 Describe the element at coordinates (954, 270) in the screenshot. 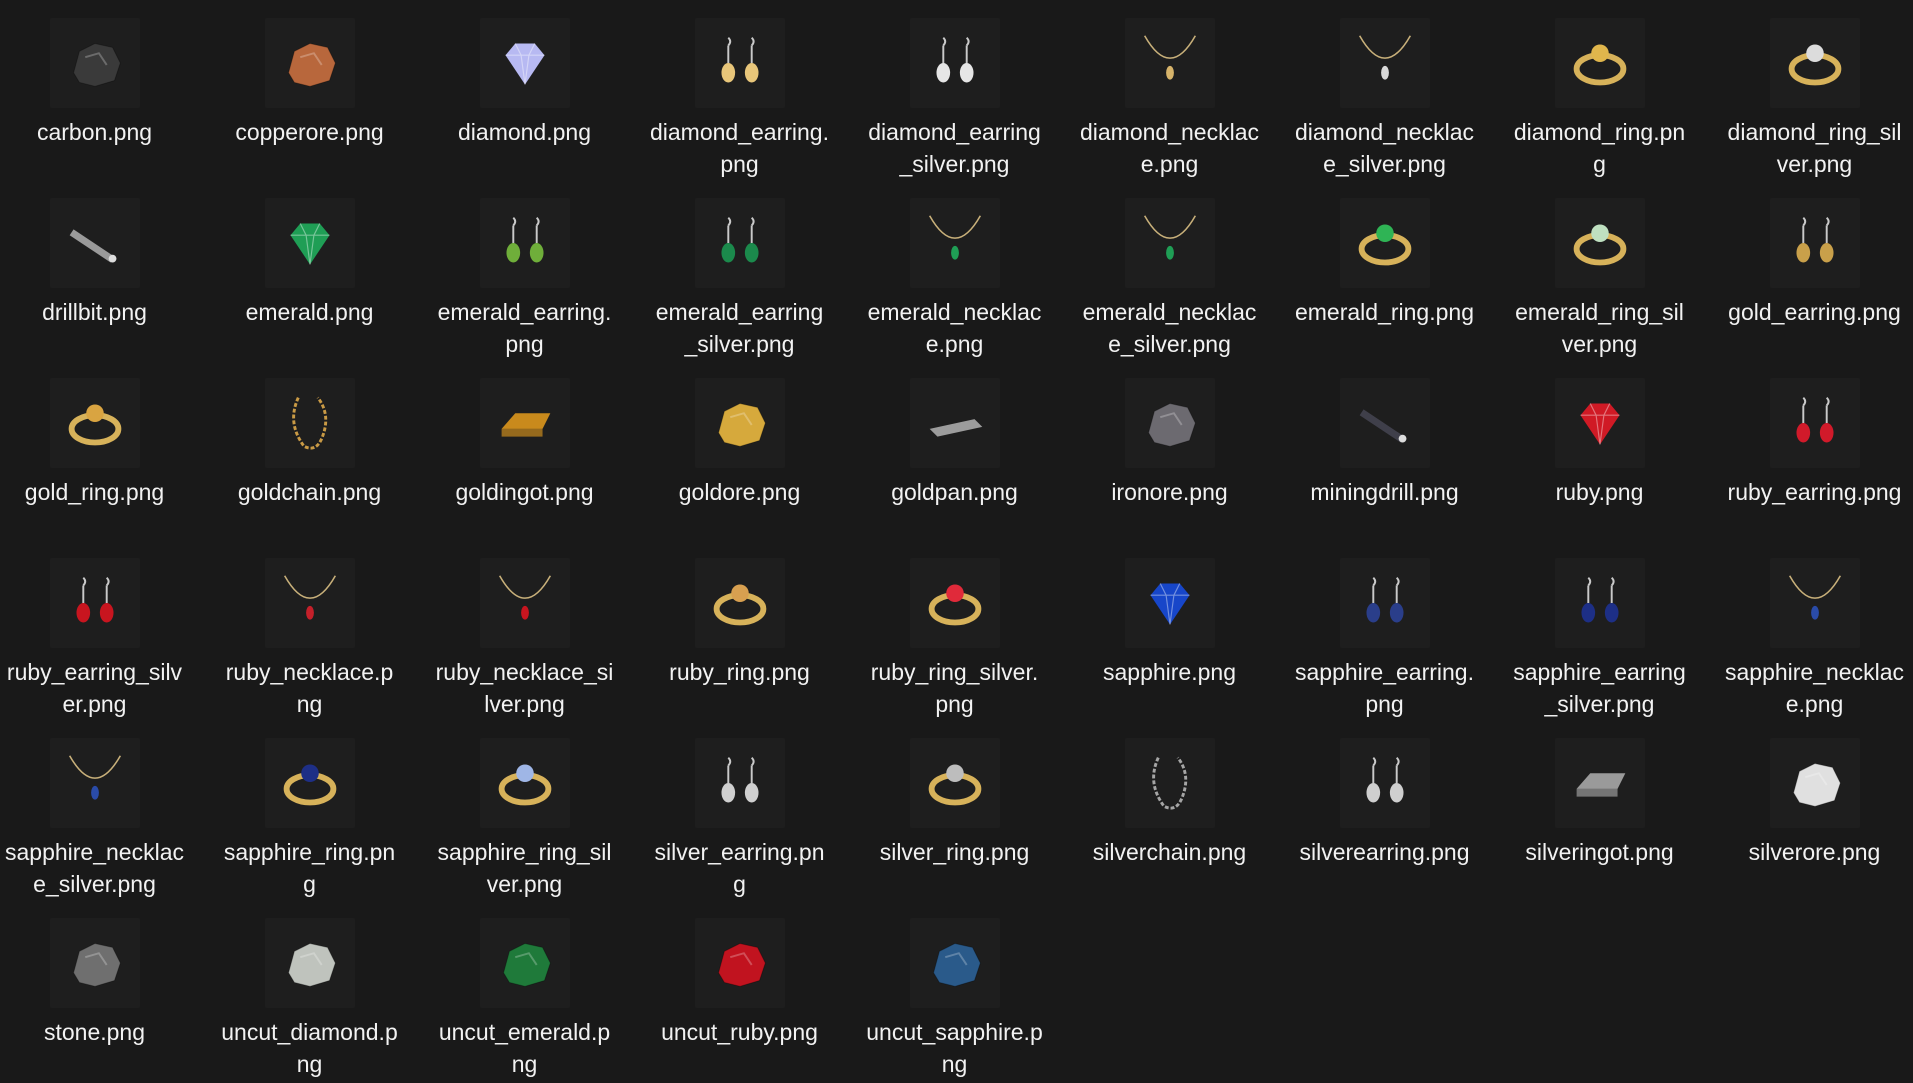

I see `file-item: emerald_necklace.png` at that location.